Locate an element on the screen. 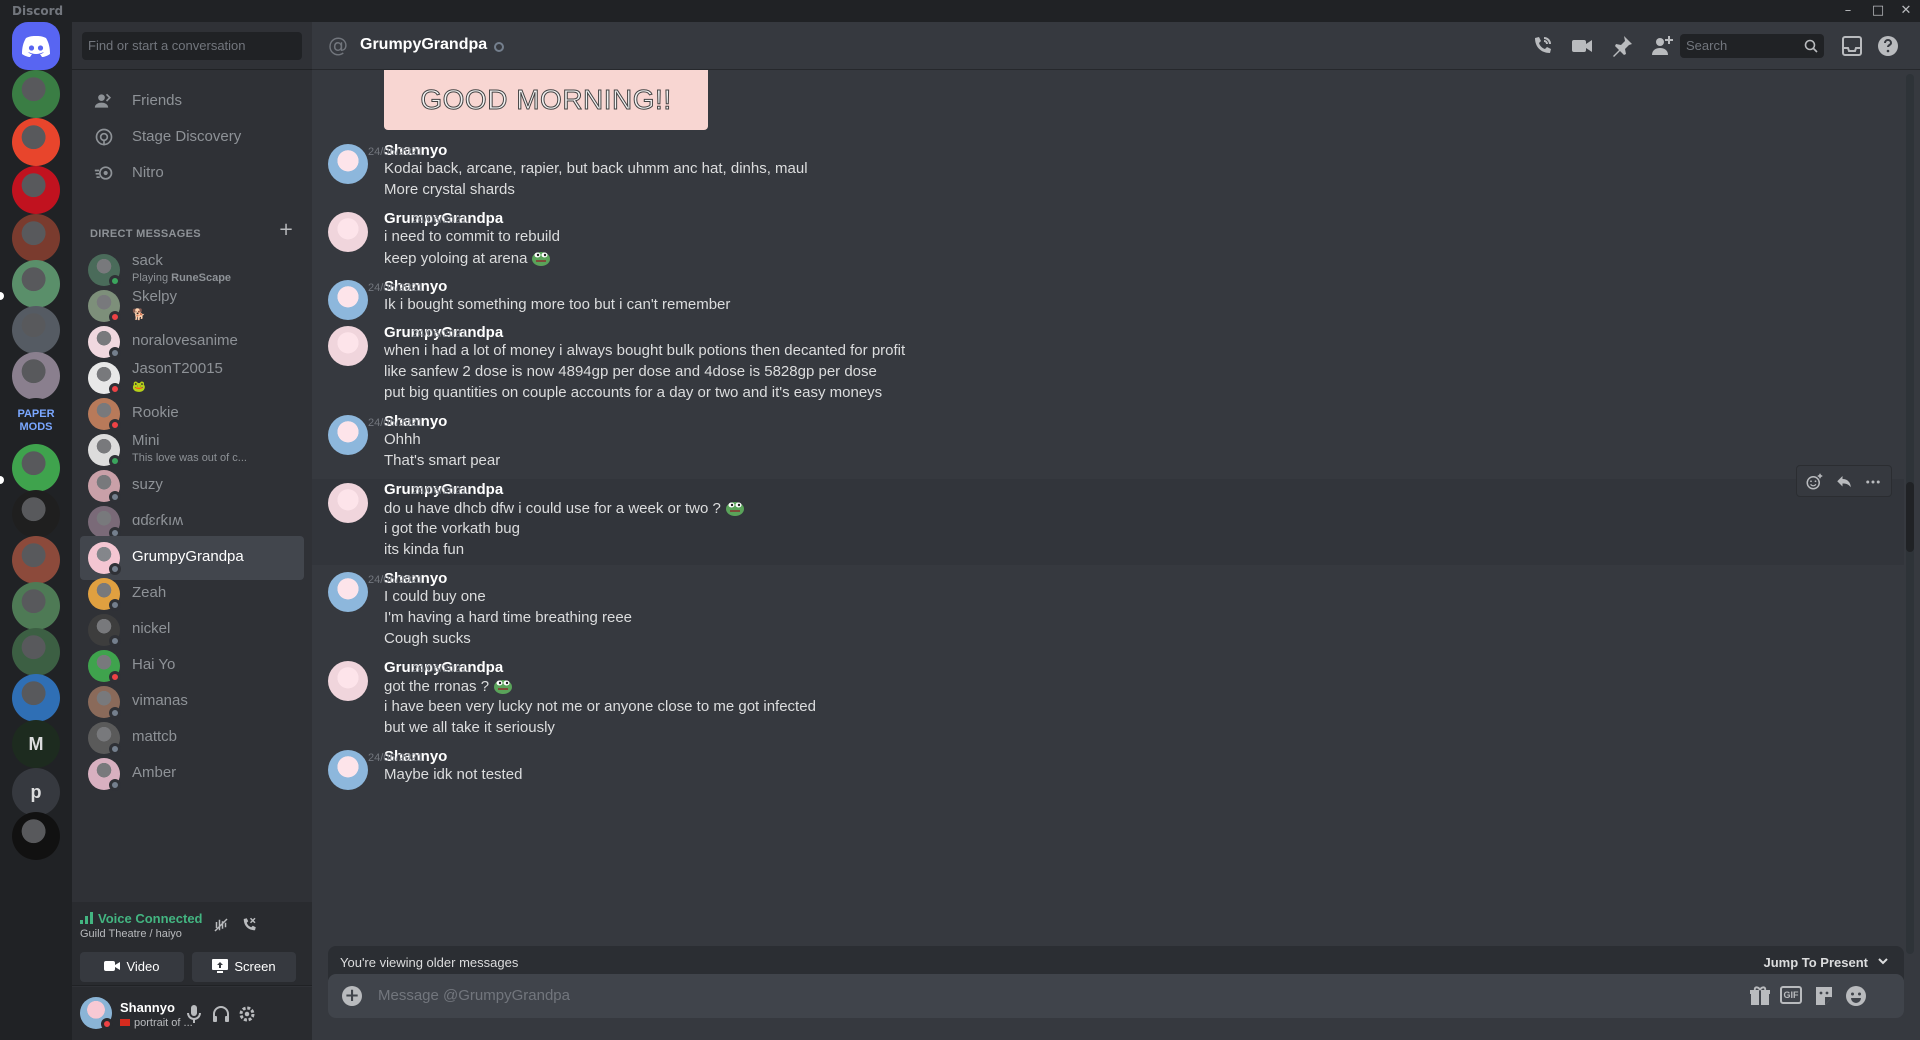 The width and height of the screenshot is (1920, 1040). screen-share-icon is located at coordinates (220, 966).